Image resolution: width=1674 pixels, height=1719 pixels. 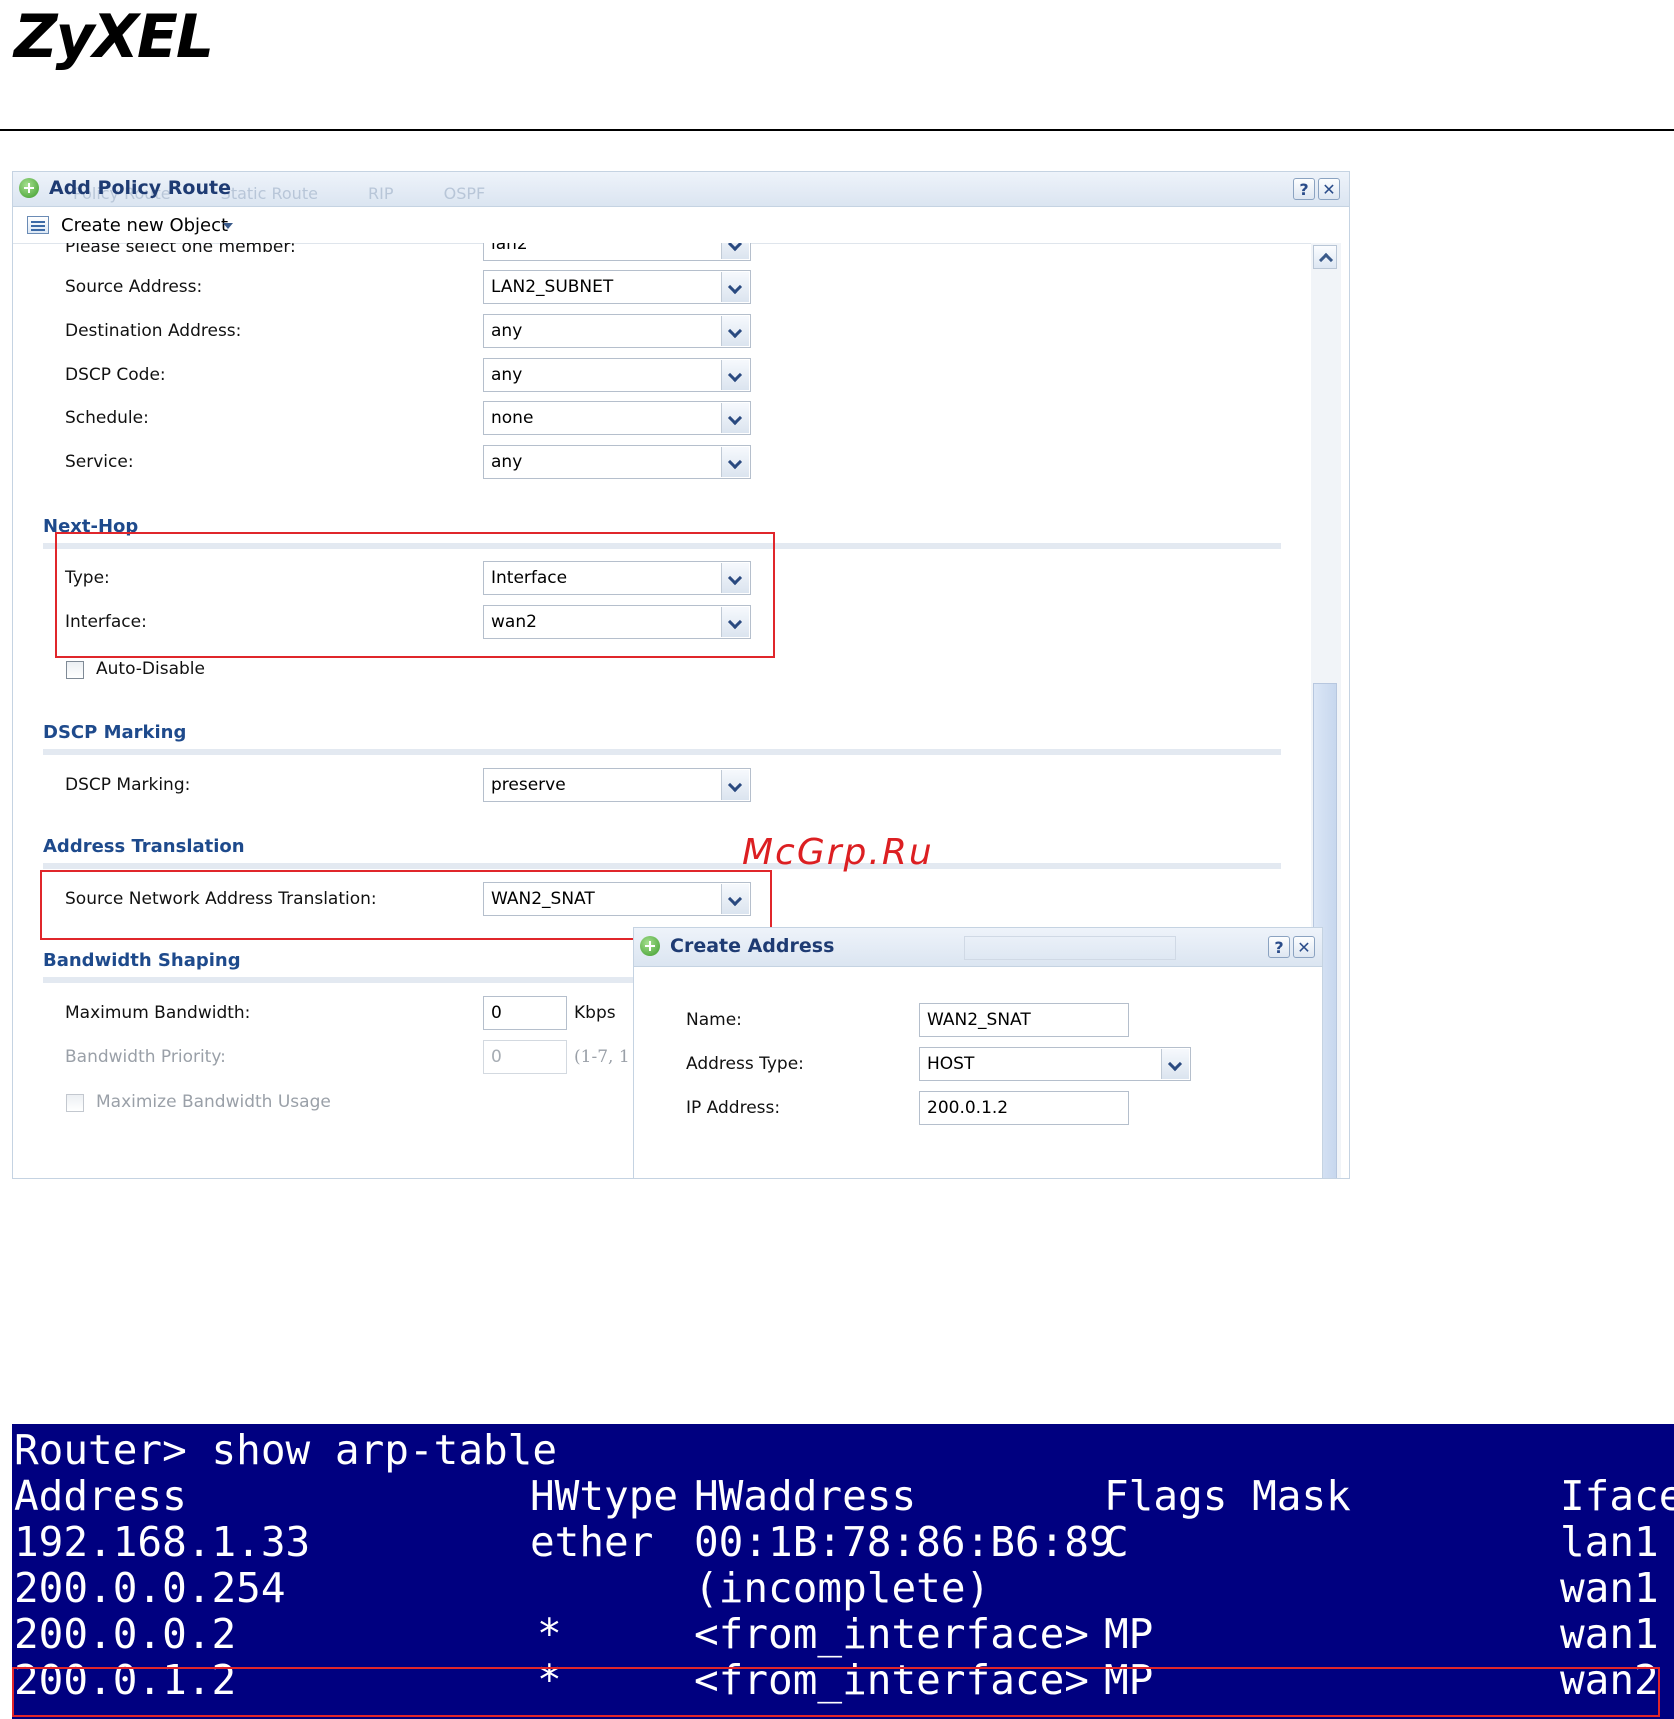 I want to click on dialog-title: Create Address, so click(x=752, y=946).